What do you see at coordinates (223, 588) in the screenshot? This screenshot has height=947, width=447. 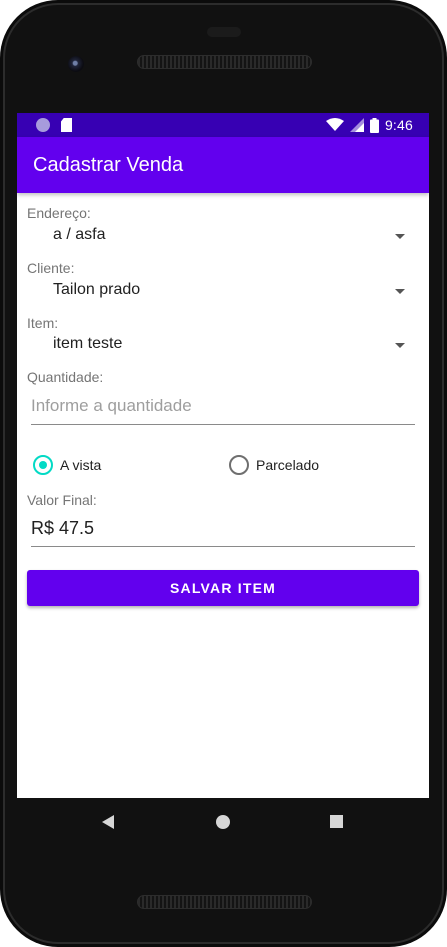 I see `save-item-button: SALVAR ITEM` at bounding box center [223, 588].